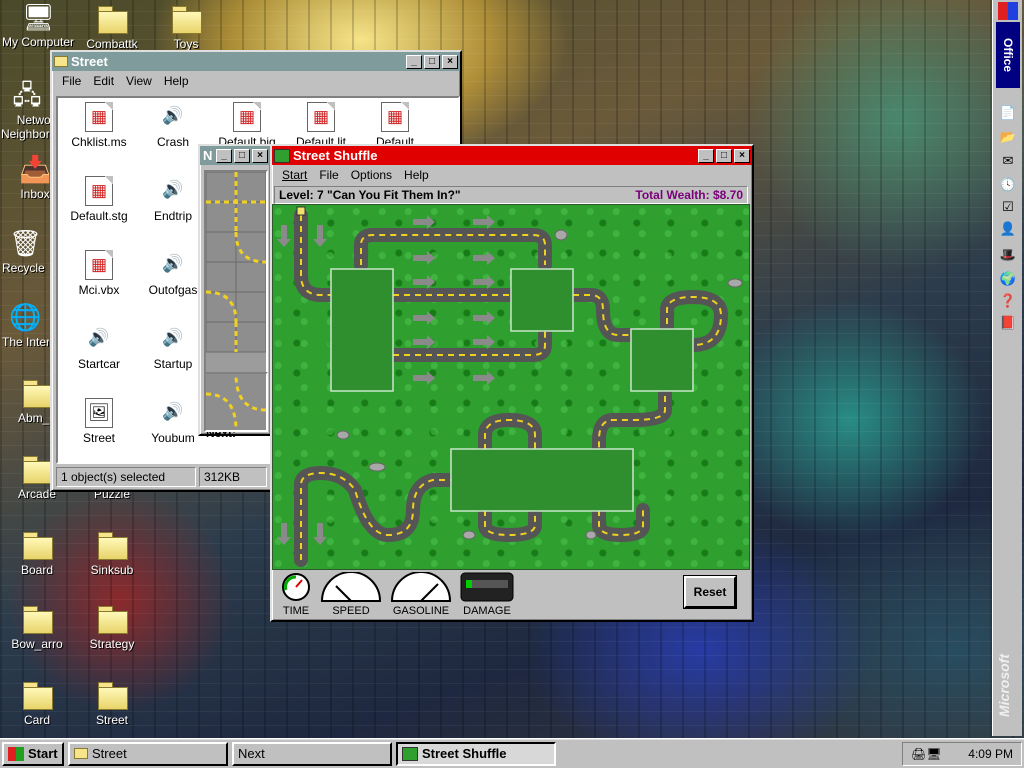 The image size is (1024, 768). What do you see at coordinates (25, 317) in the screenshot?
I see `internet-icon: 🌐` at bounding box center [25, 317].